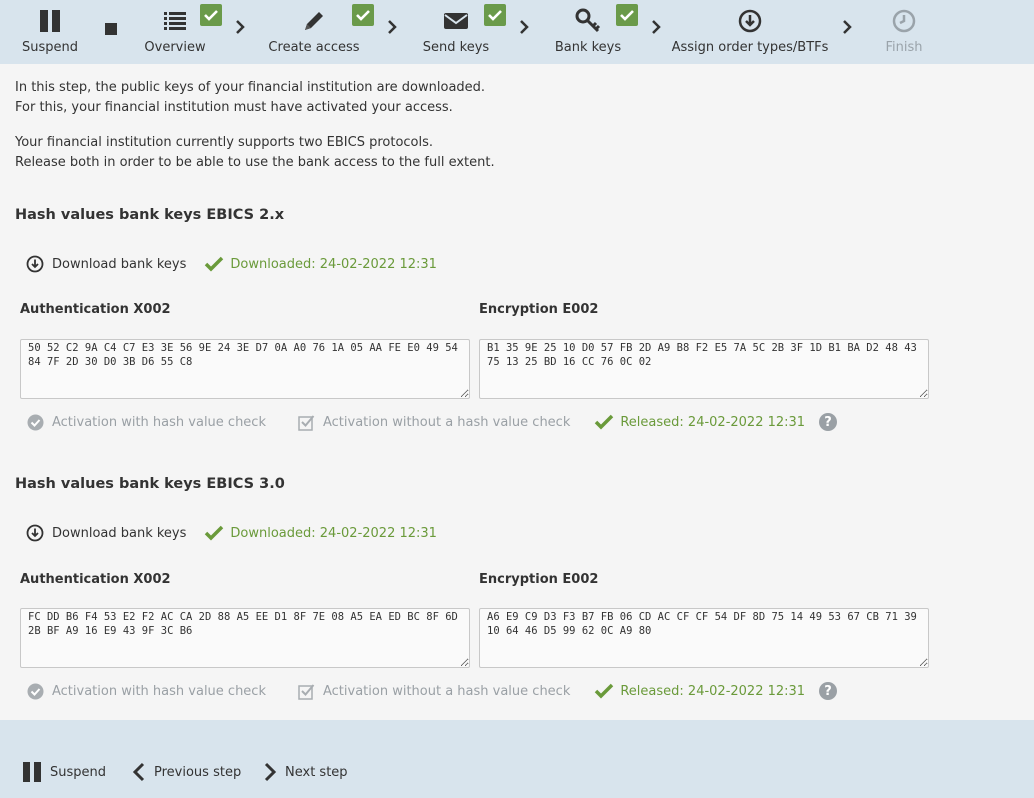 This screenshot has height=798, width=1034. I want to click on step-overview: Overview, so click(175, 32).